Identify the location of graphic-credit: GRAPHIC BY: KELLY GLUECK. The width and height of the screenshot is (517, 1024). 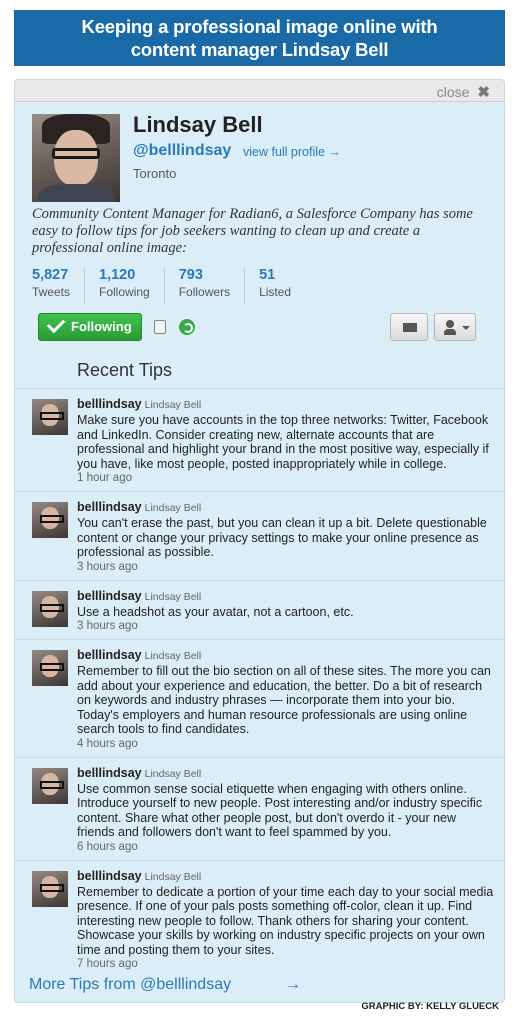
(430, 1006).